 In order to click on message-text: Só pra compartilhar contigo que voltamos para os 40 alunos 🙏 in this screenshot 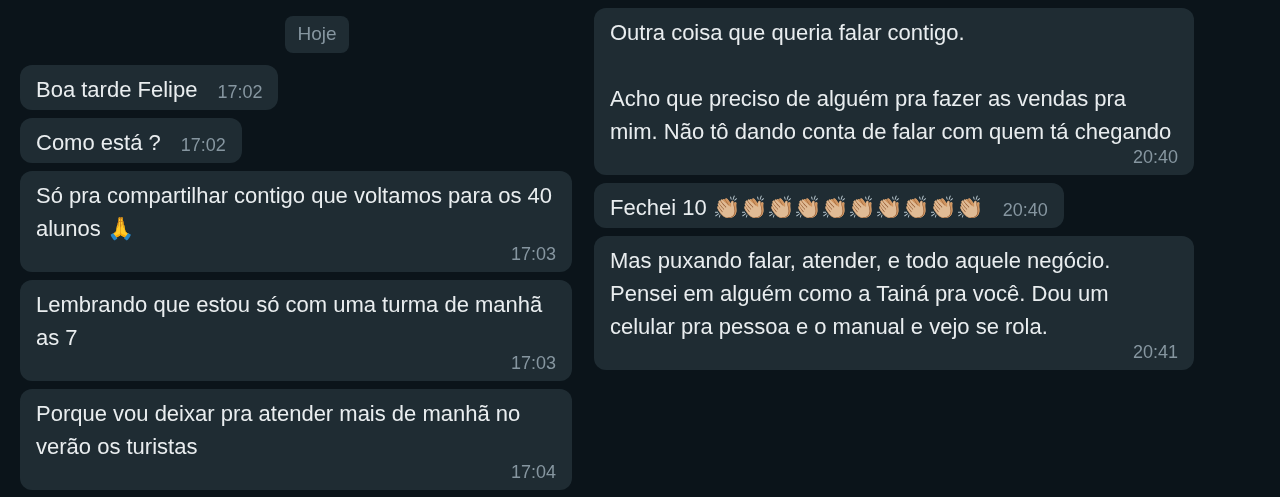, I will do `click(295, 212)`.